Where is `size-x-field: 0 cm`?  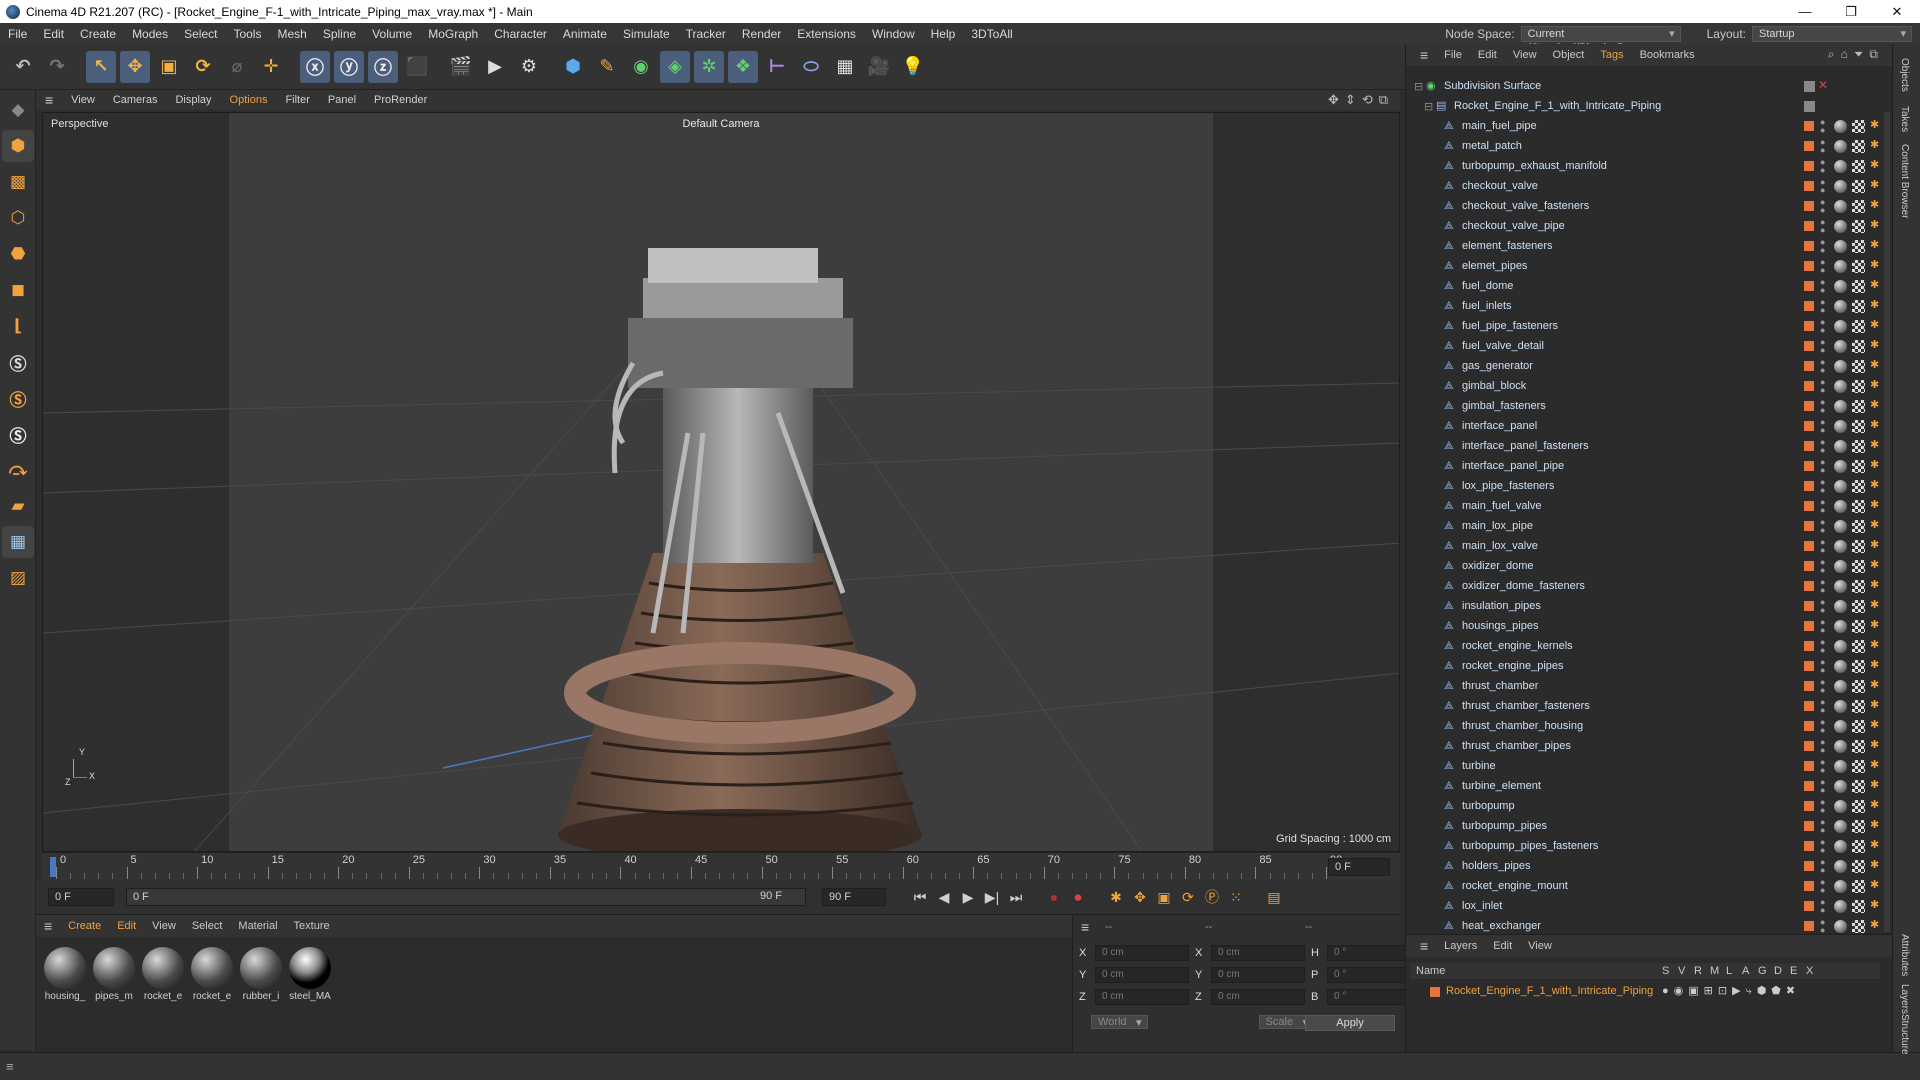
size-x-field: 0 cm is located at coordinates (1258, 953).